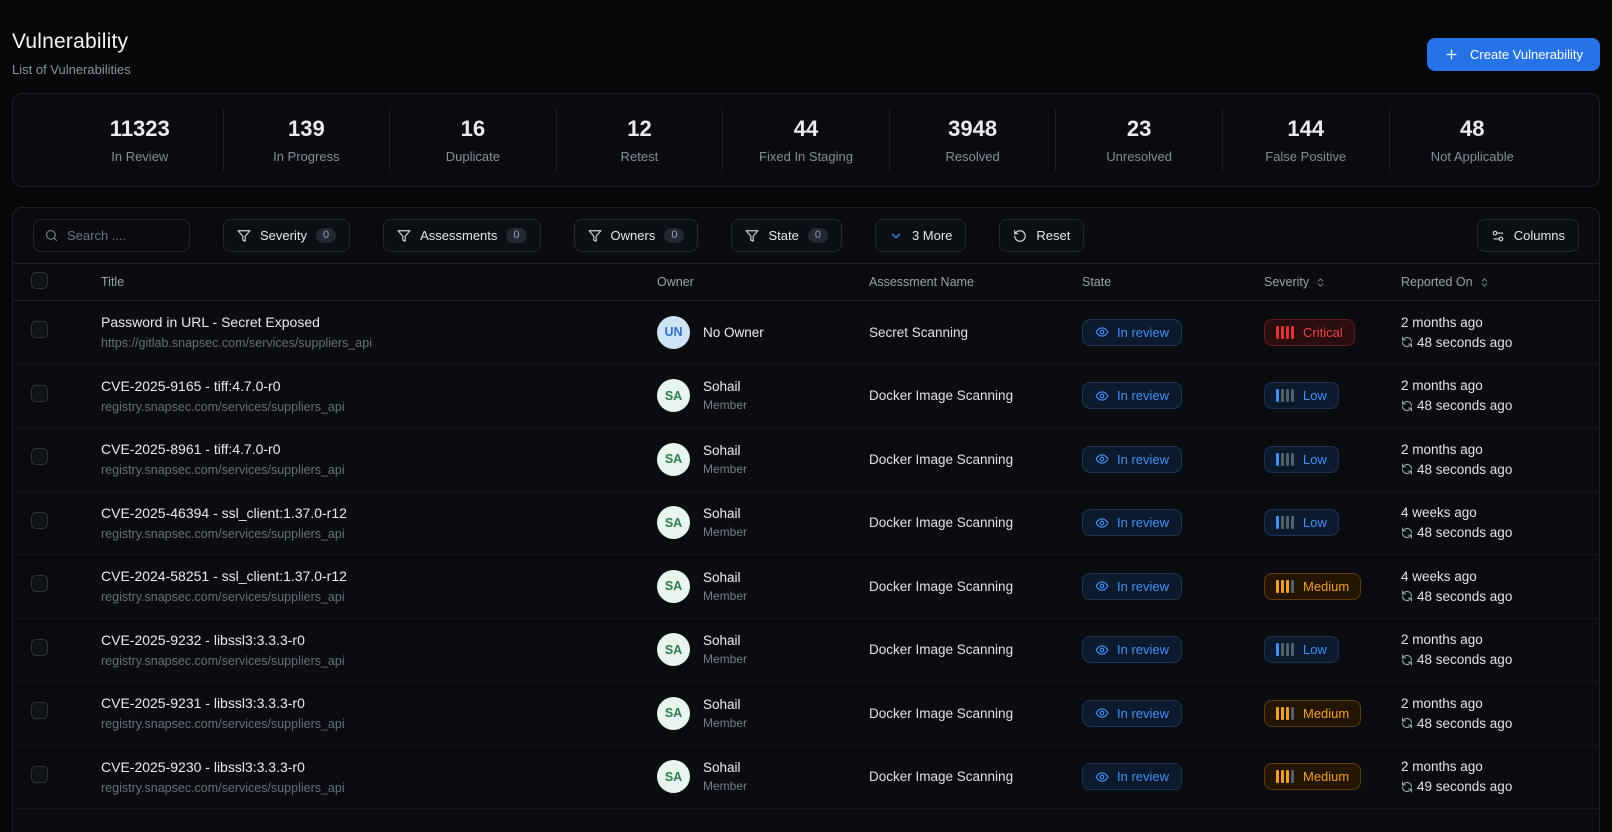  What do you see at coordinates (473, 140) in the screenshot?
I see `stat-item: 16 Duplicate` at bounding box center [473, 140].